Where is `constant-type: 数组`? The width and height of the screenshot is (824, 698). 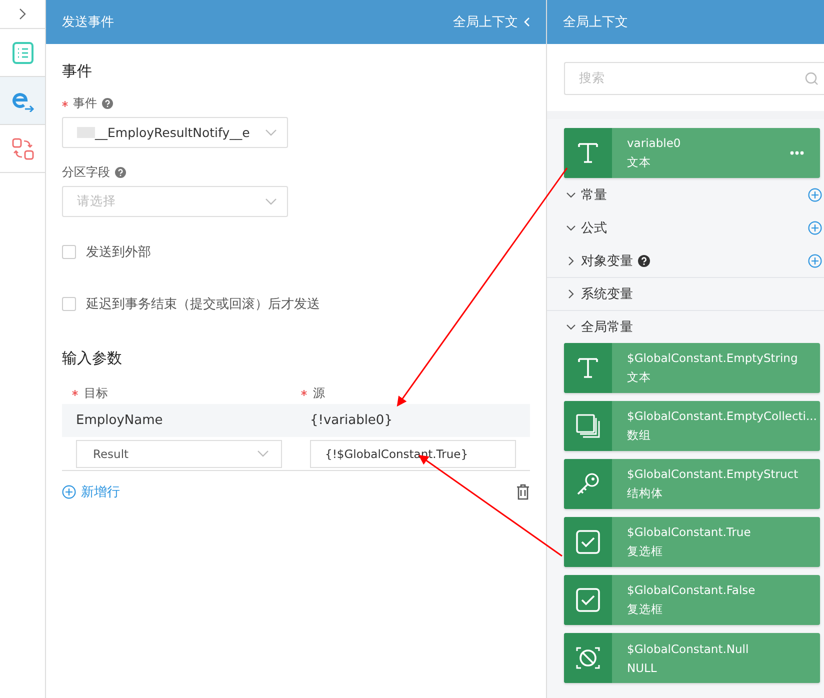 constant-type: 数组 is located at coordinates (639, 435).